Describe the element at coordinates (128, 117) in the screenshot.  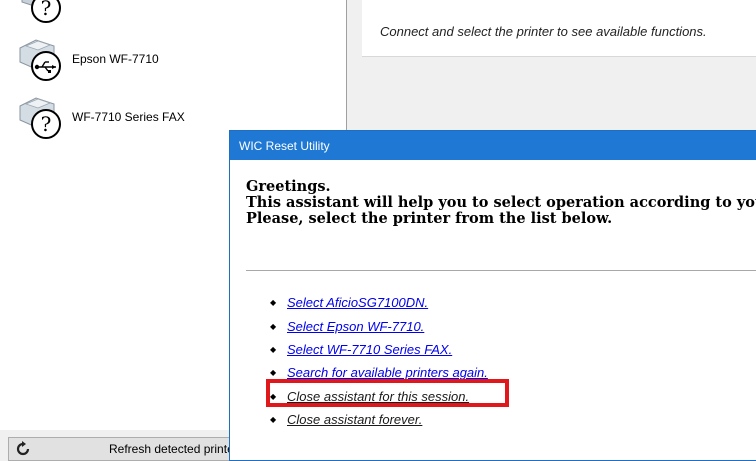
I see `printer-label: WF-7710 Series FAX` at that location.